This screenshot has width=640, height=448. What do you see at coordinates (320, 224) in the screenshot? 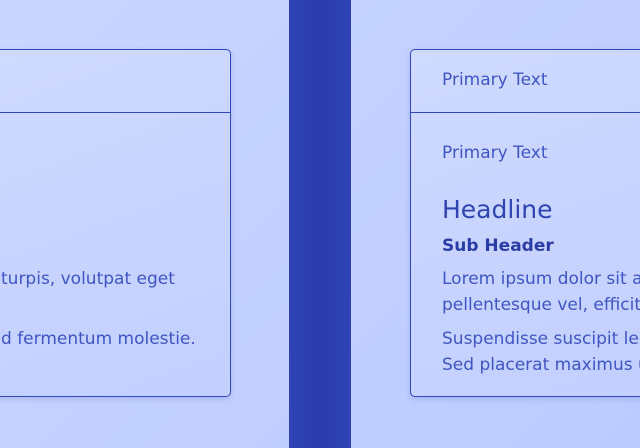
I see `center-divider-panel` at bounding box center [320, 224].